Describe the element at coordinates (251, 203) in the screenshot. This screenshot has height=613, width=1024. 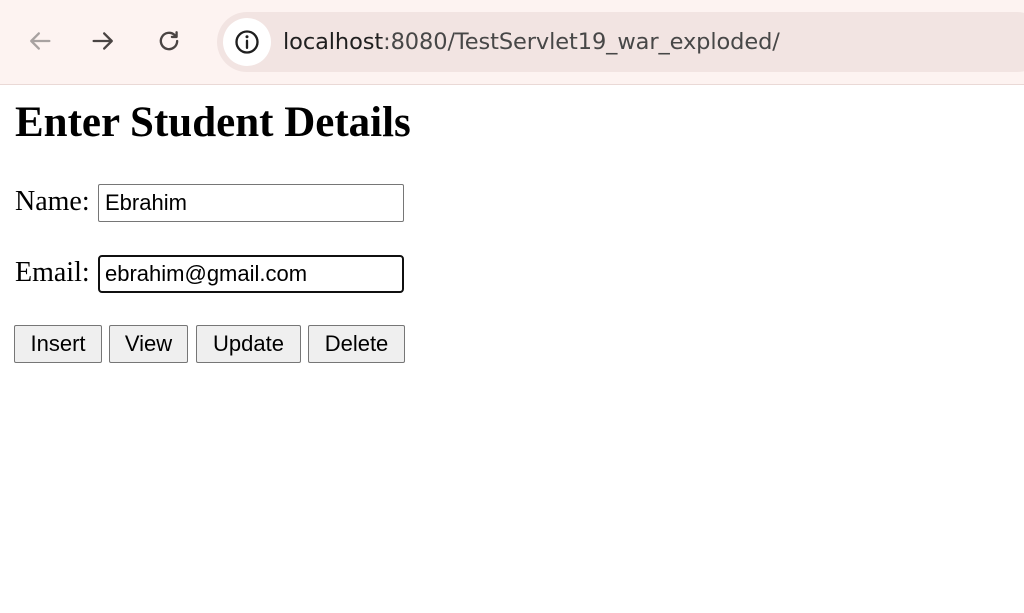
I see `name-input` at that location.